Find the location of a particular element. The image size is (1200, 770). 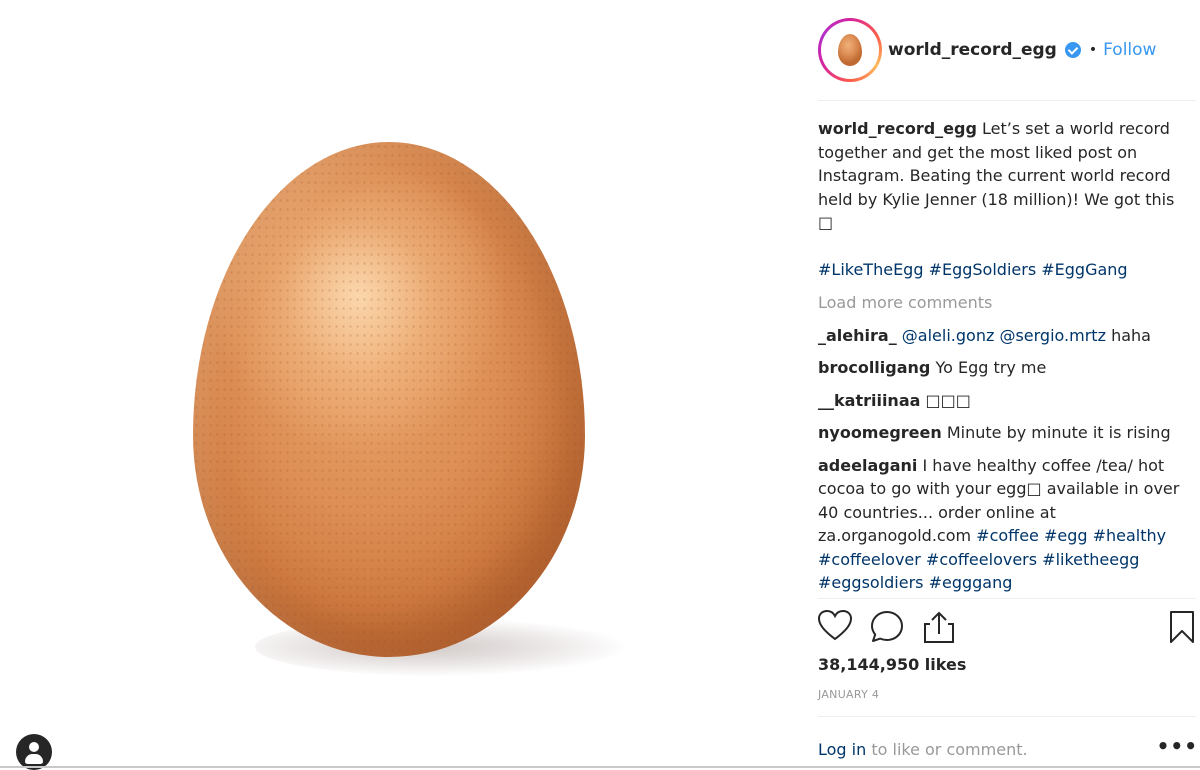

egg-avatar-icon is located at coordinates (850, 50).